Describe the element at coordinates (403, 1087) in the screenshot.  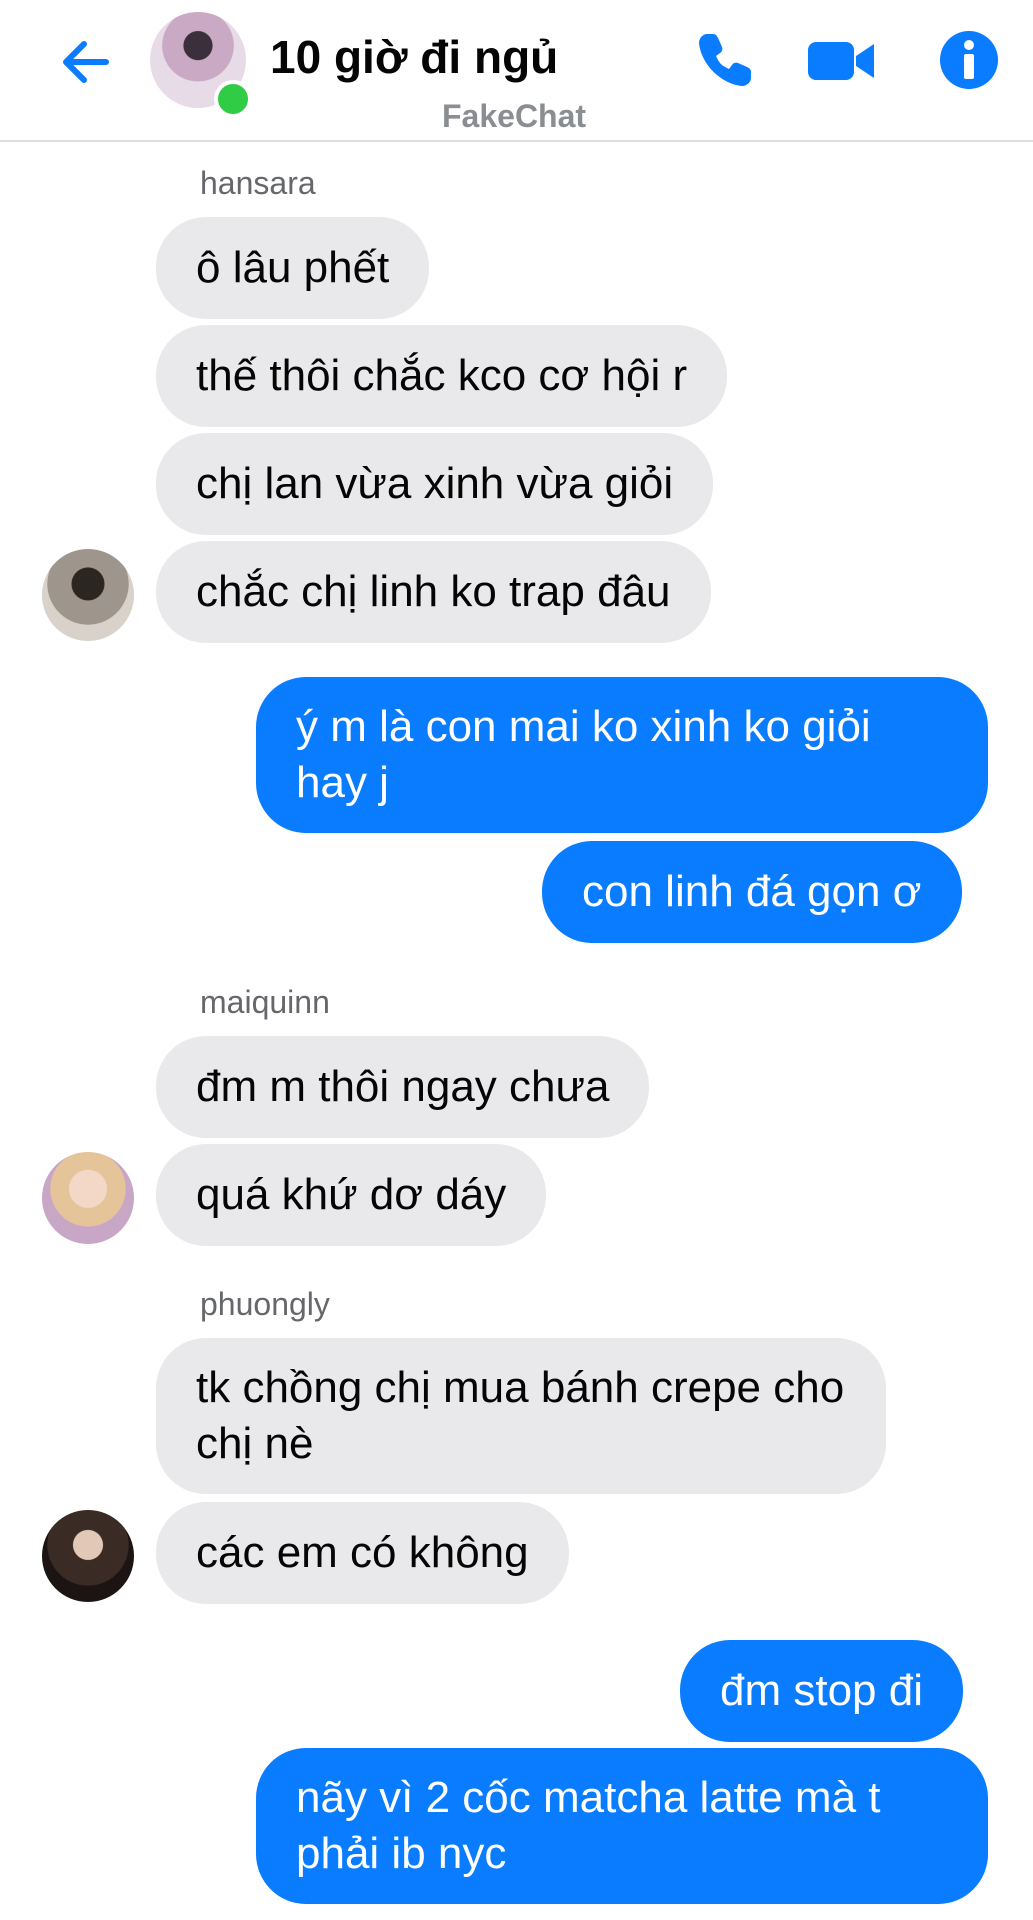
I see `message-bubble-incoming: đm m thôi ngay chưa` at that location.